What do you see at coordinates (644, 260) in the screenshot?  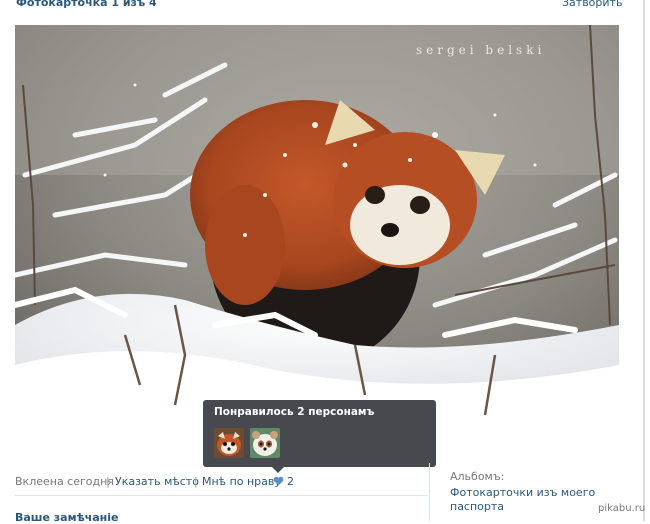 I see `scrollbar-track` at bounding box center [644, 260].